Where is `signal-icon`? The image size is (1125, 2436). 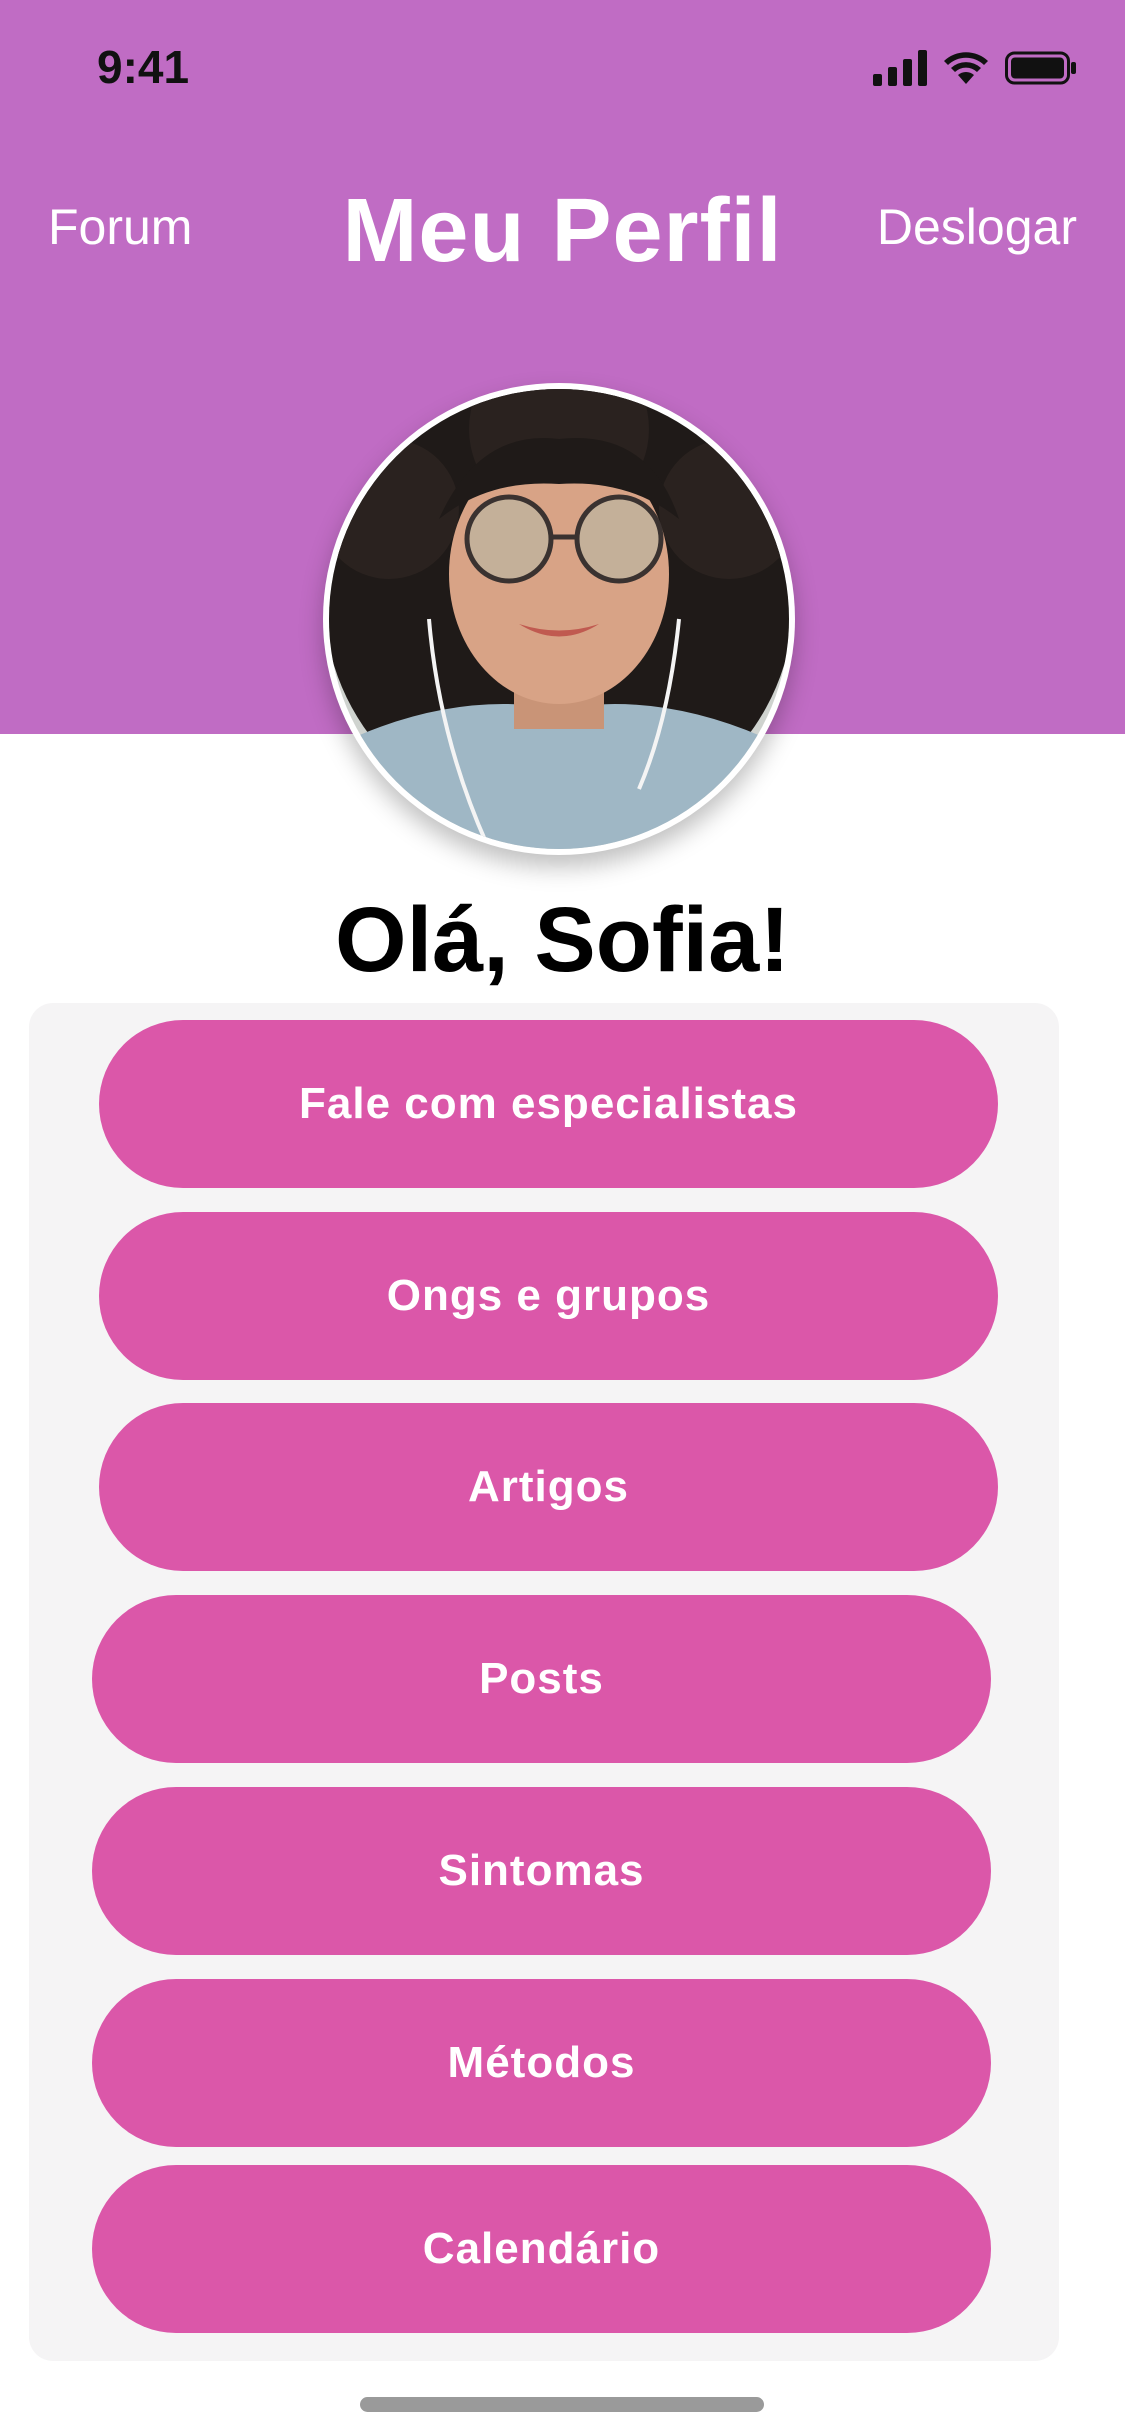
signal-icon is located at coordinates (900, 68).